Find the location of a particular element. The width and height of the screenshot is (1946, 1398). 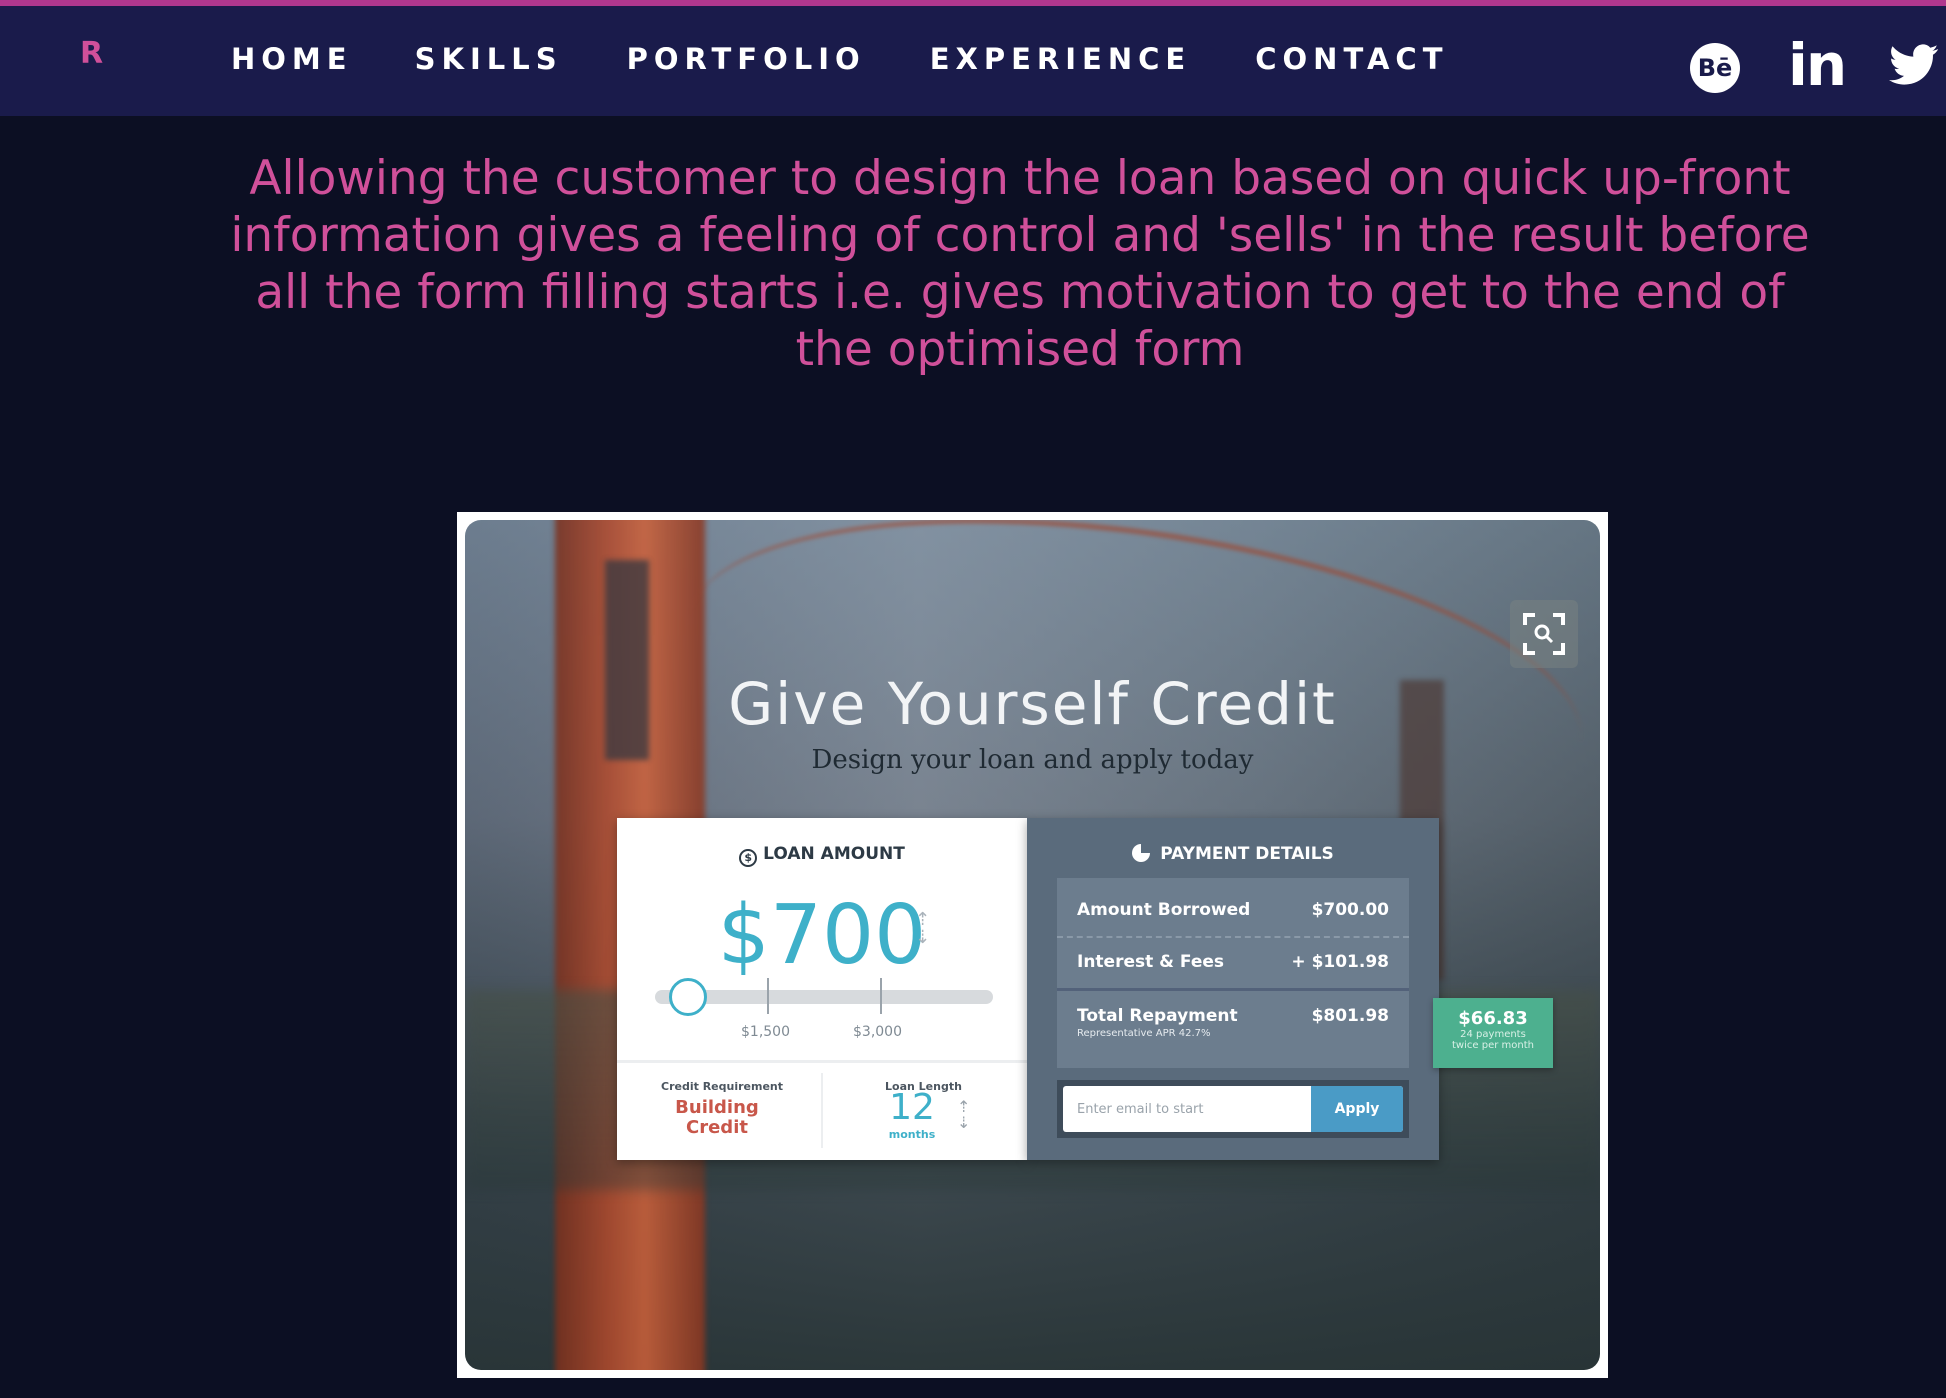

nav-contact: CONTACT is located at coordinates (1351, 59).